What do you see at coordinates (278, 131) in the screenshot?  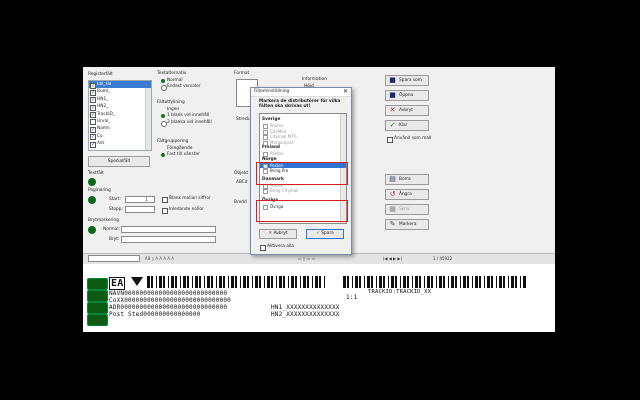 I see `item-label: CityMail` at bounding box center [278, 131].